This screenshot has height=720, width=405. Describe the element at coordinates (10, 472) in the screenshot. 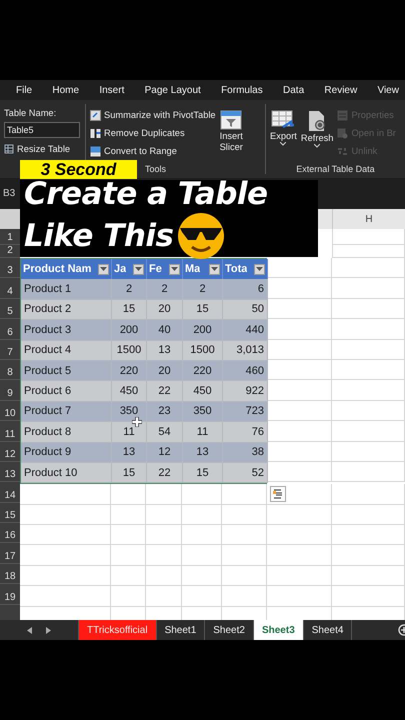

I see `row-number: 13` at that location.